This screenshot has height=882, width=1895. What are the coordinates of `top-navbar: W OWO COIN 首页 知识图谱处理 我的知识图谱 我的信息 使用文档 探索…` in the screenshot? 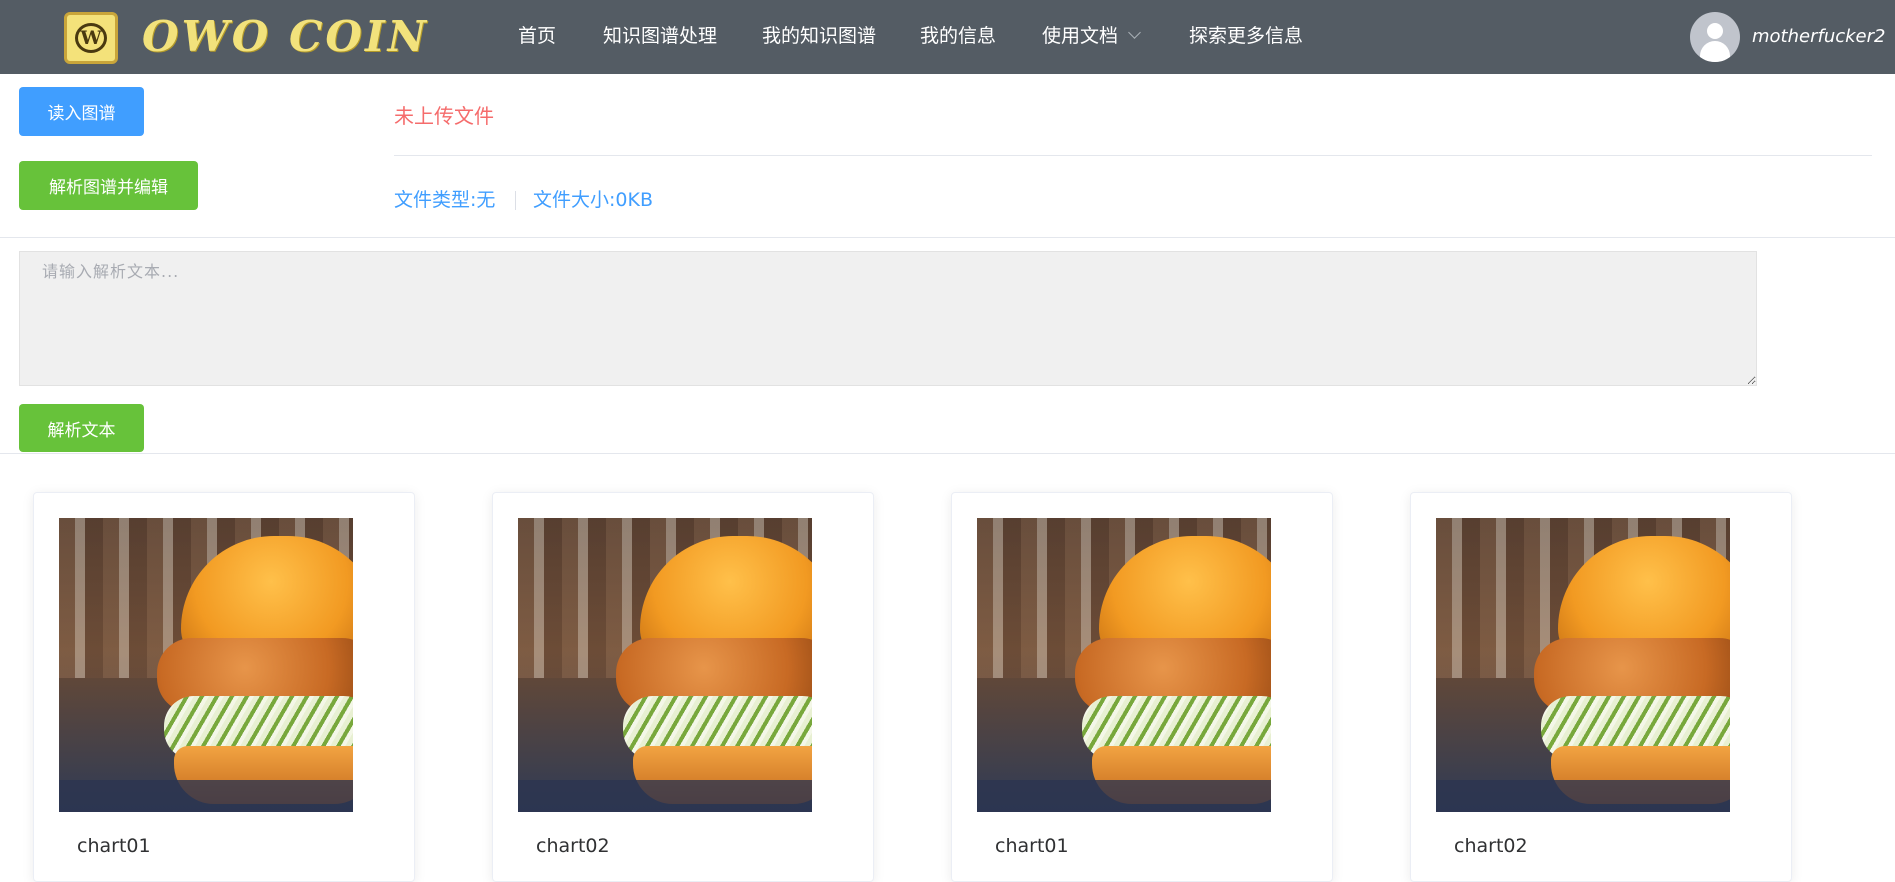 It's located at (947, 37).